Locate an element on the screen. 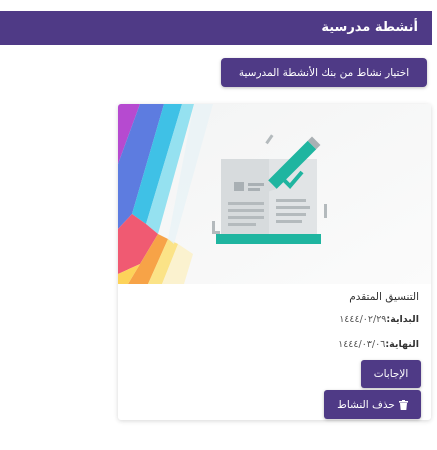 The image size is (437, 450). delete-activity-button: حذف النشاط is located at coordinates (372, 404).